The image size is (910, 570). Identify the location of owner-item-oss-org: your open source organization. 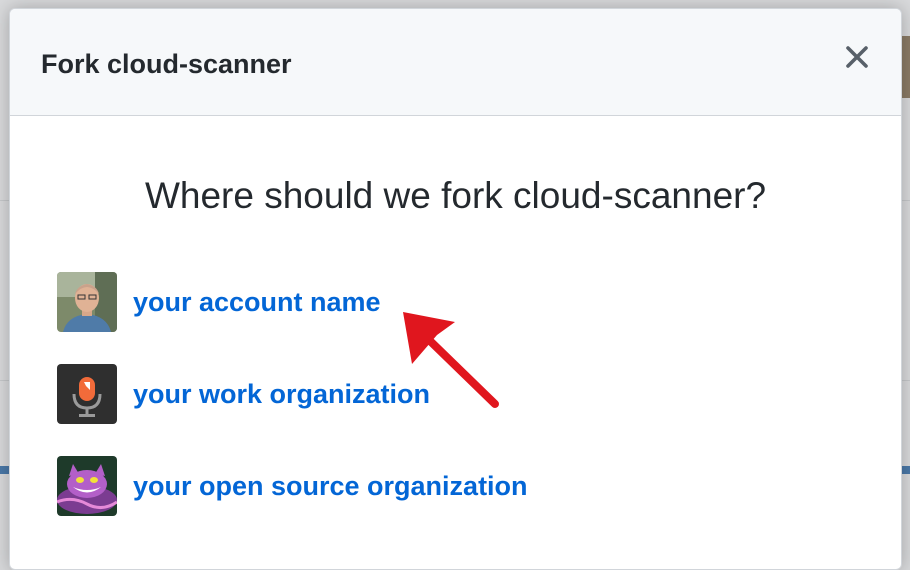
(292, 486).